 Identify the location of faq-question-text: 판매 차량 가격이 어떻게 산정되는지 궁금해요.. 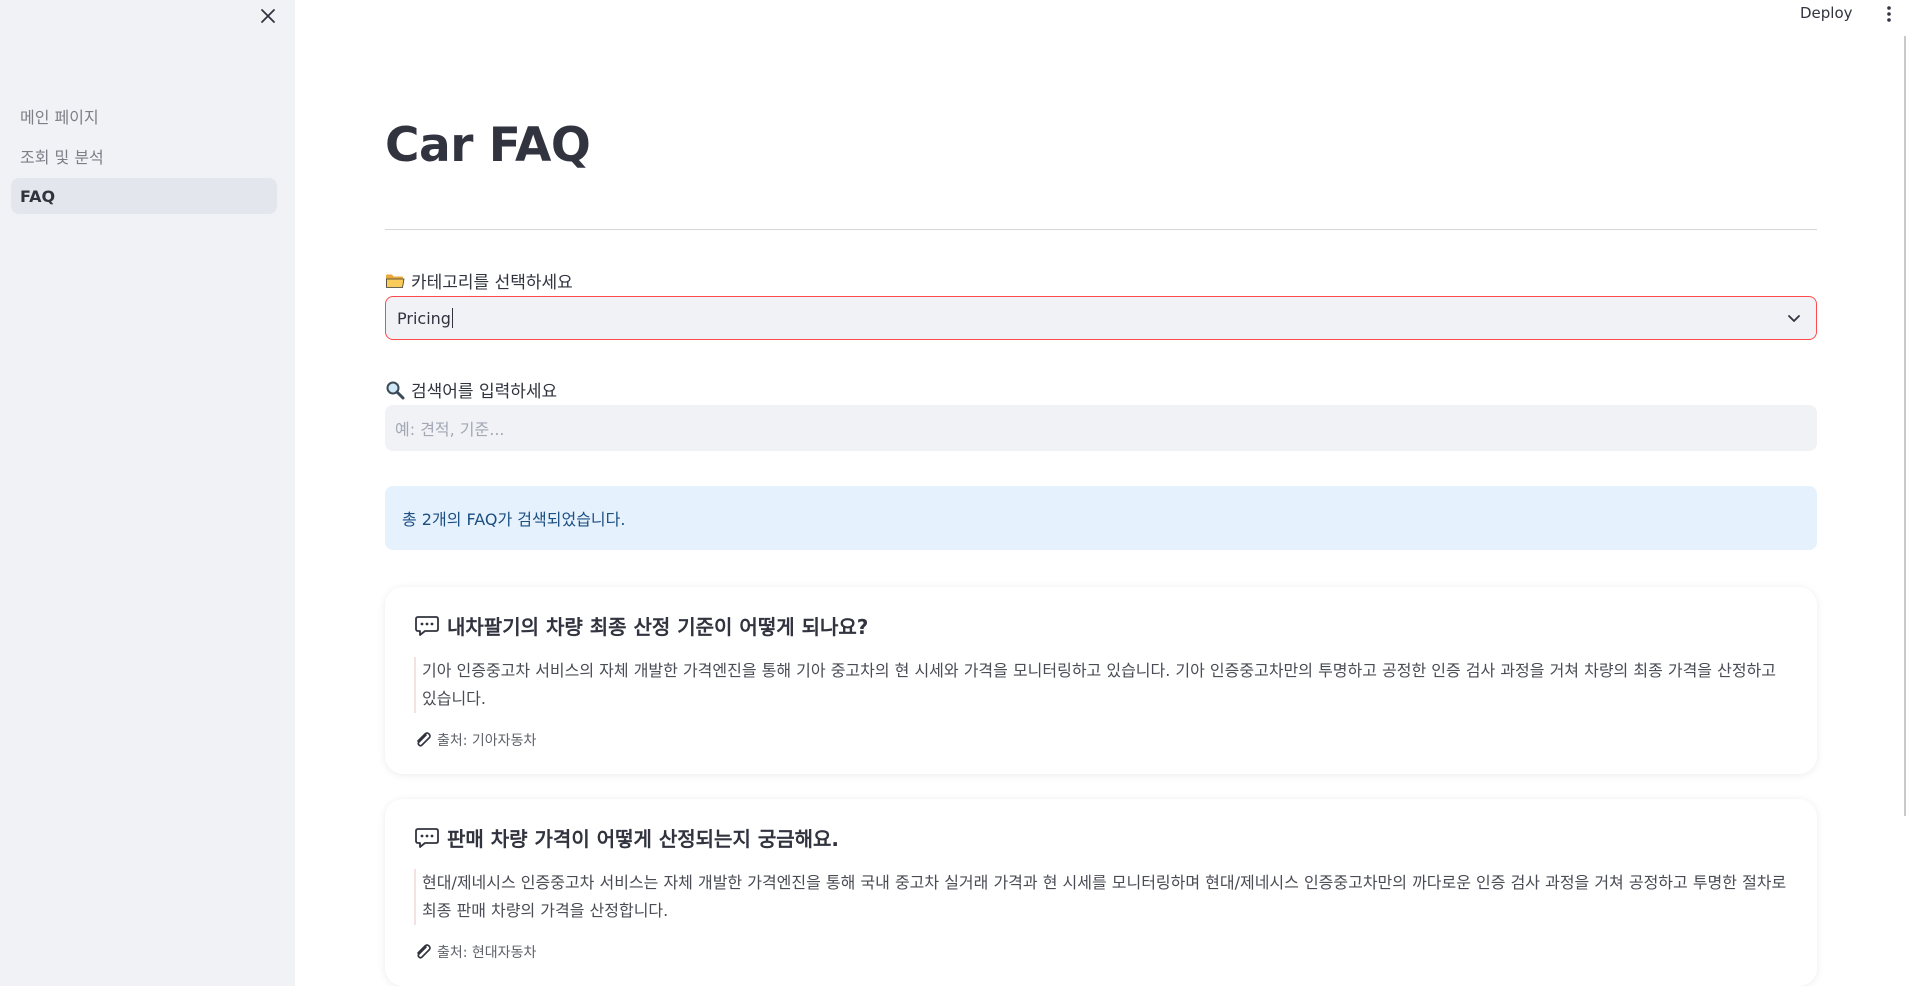
(643, 839).